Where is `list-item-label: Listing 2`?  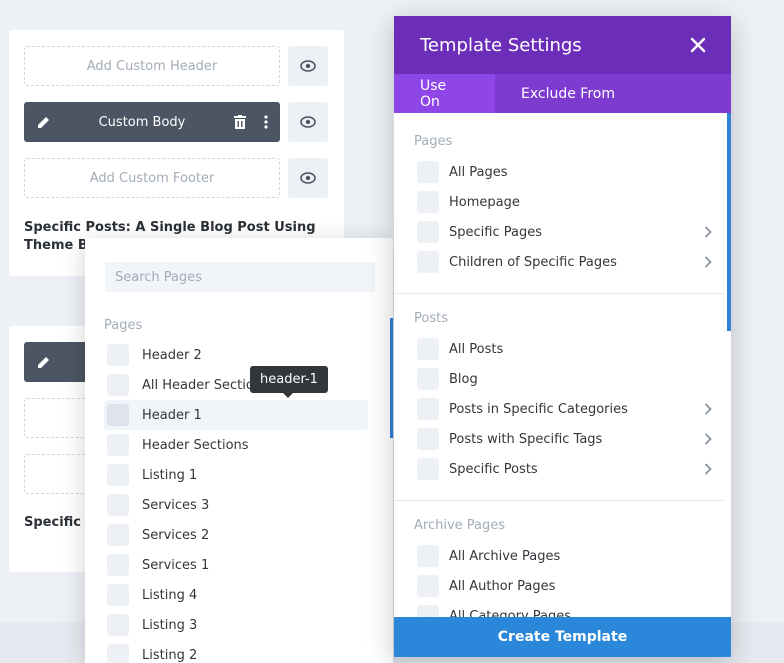 list-item-label: Listing 2 is located at coordinates (170, 655).